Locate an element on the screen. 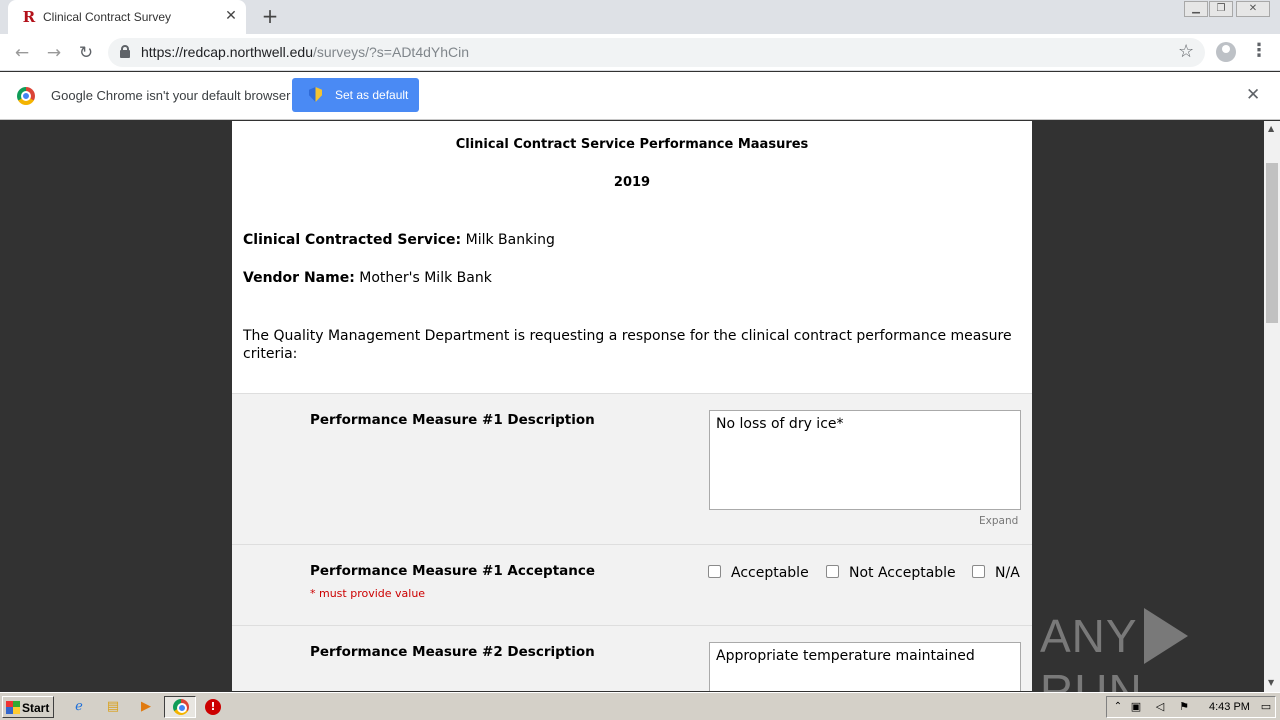  q1-description-field: No loss of dry ice* is located at coordinates (865, 460).